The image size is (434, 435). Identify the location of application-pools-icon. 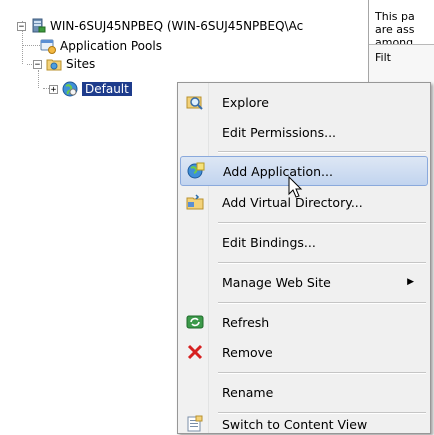
(48, 46).